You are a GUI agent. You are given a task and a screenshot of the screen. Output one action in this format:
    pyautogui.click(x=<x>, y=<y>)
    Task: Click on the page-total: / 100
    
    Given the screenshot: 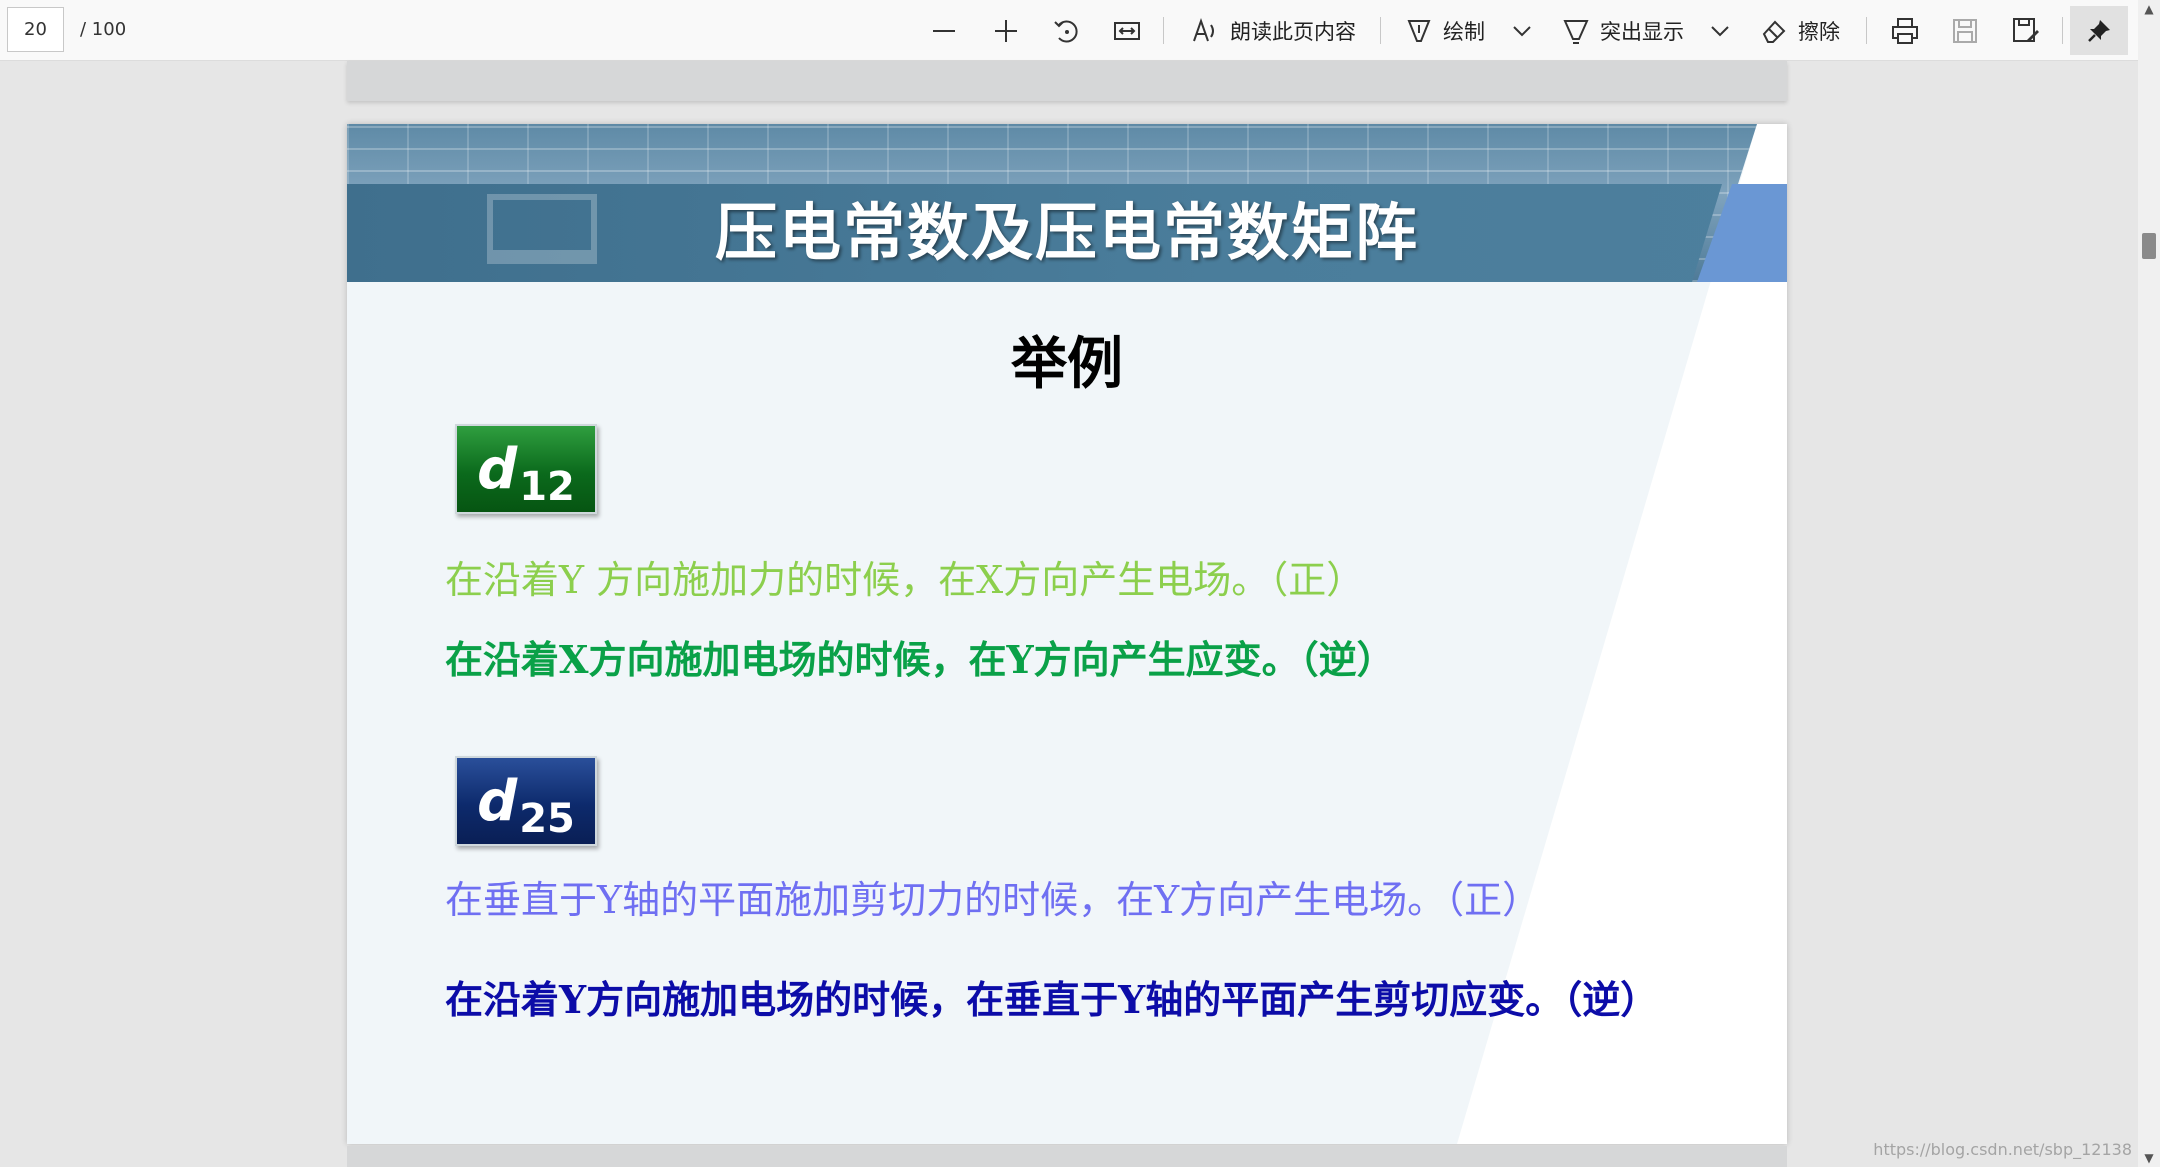 What is the action you would take?
    pyautogui.click(x=103, y=29)
    